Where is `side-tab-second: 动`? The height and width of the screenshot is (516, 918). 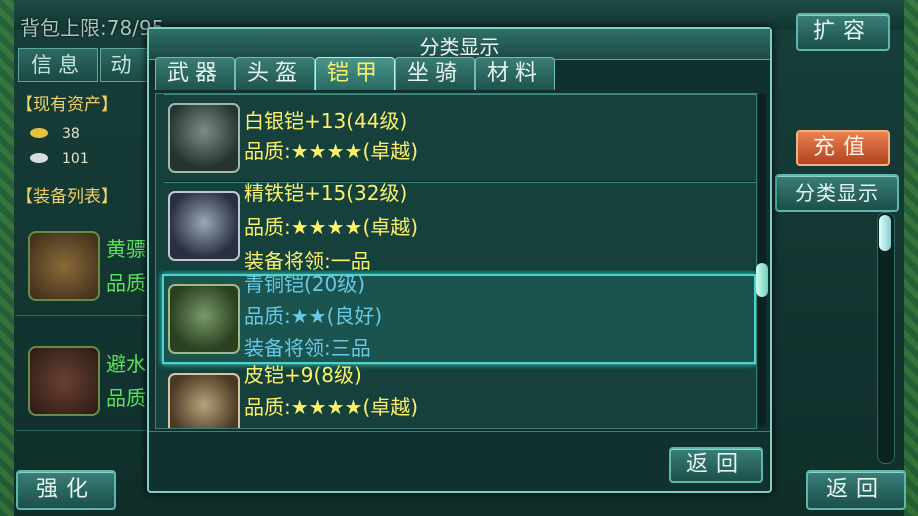 side-tab-second: 动 is located at coordinates (124, 65).